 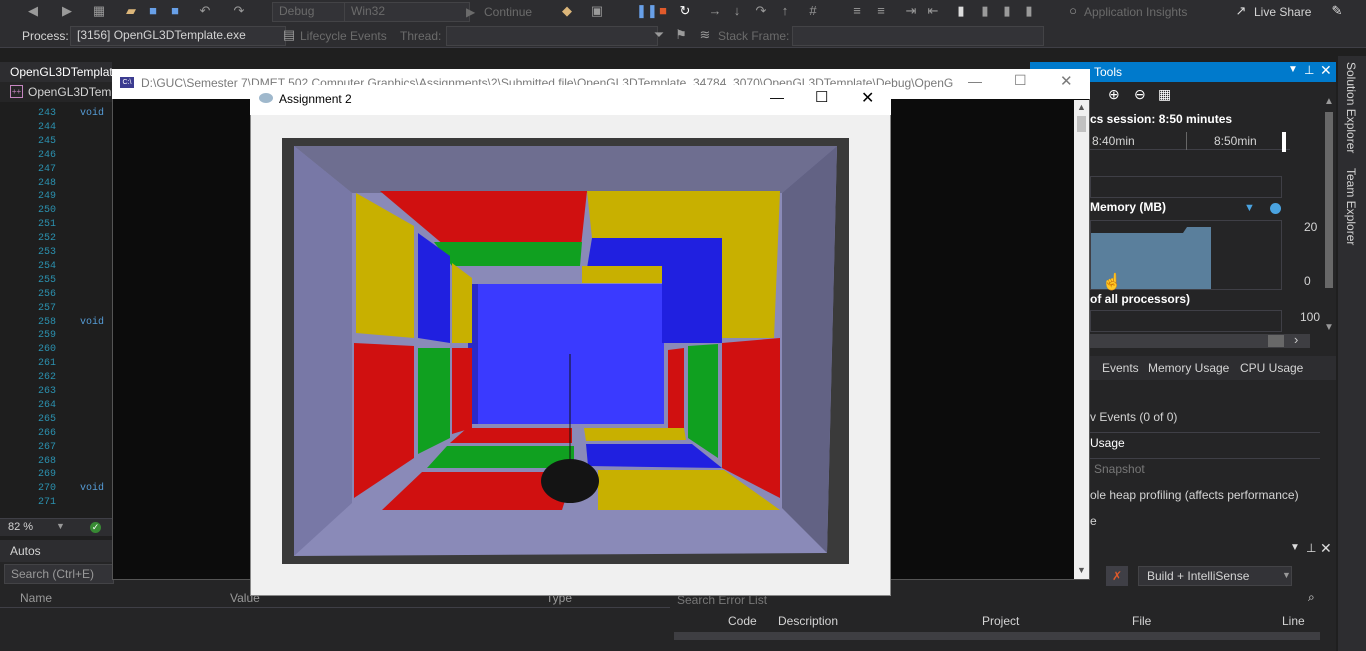 What do you see at coordinates (312, 12) in the screenshot?
I see `config-dropdown: Debug` at bounding box center [312, 12].